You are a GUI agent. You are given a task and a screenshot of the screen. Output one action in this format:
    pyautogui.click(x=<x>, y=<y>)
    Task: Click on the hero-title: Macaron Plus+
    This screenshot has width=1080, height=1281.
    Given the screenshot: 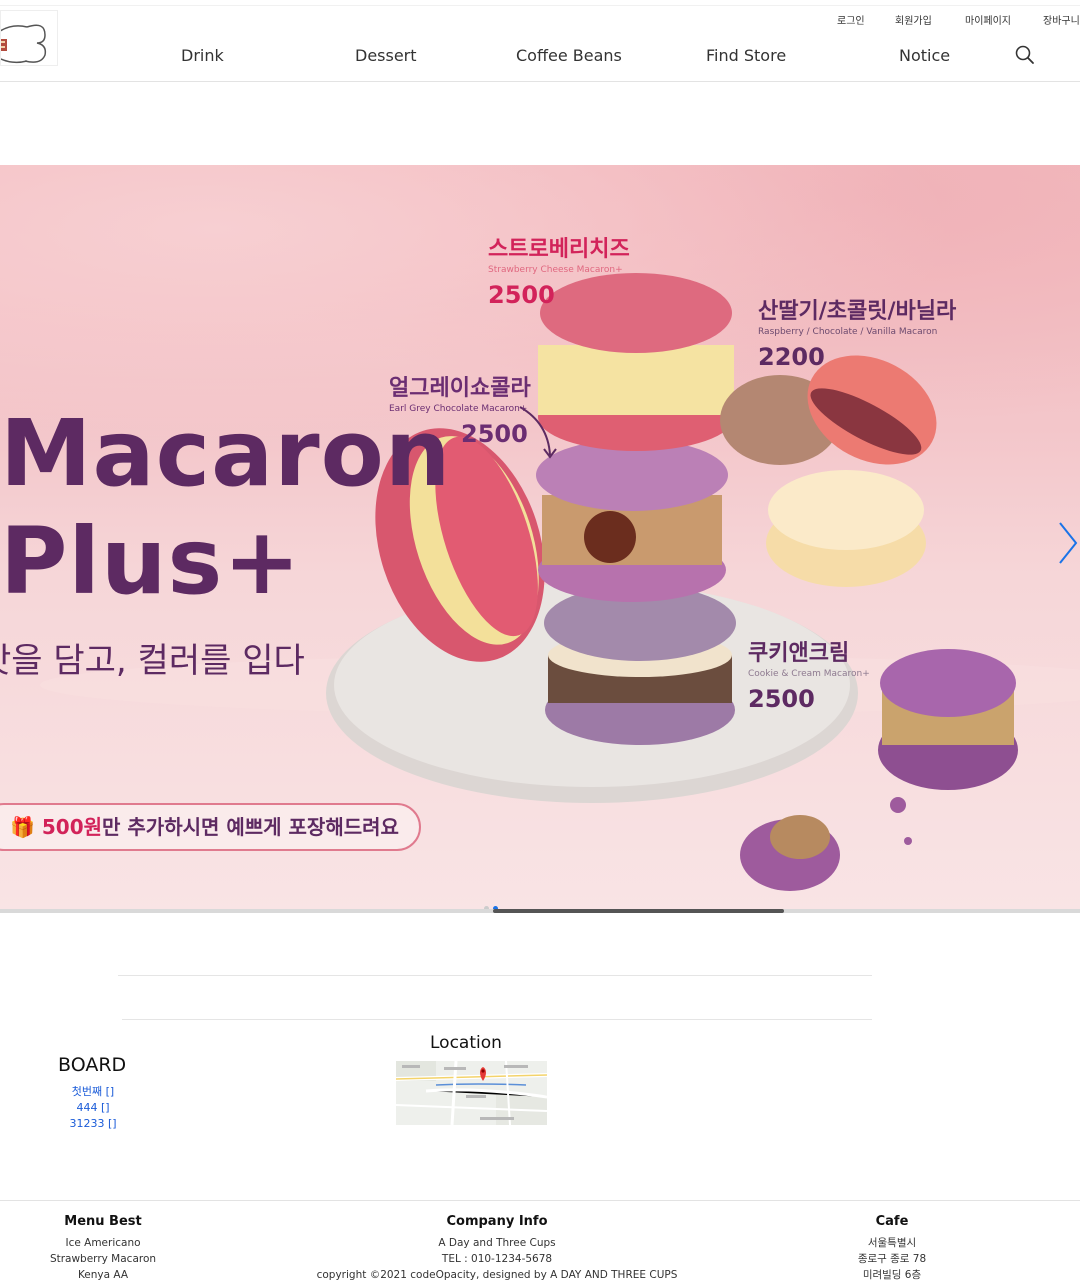 What is the action you would take?
    pyautogui.click(x=226, y=507)
    